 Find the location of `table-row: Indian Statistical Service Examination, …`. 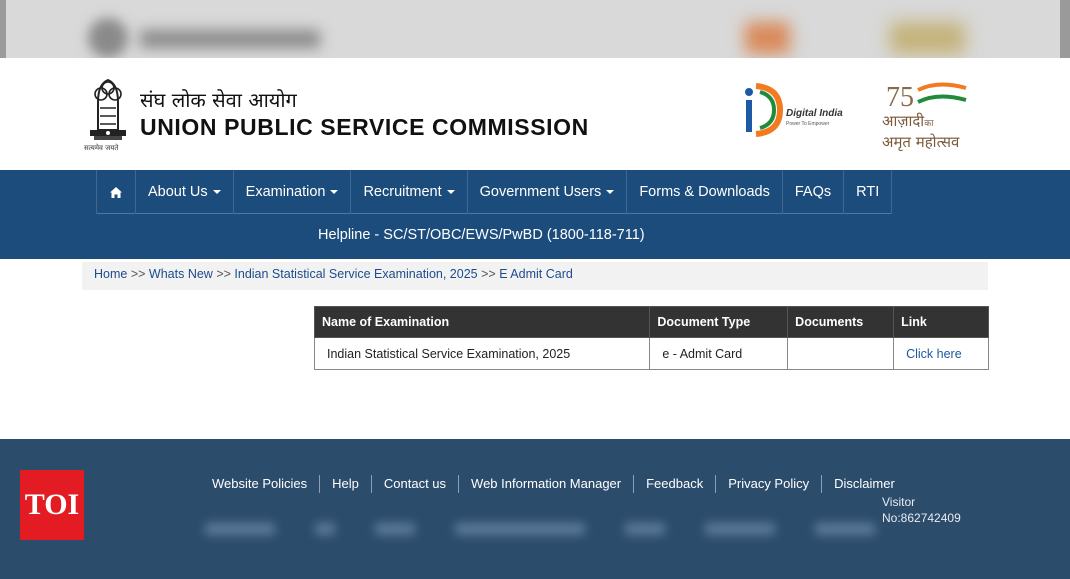

table-row: Indian Statistical Service Examination, … is located at coordinates (651, 353).